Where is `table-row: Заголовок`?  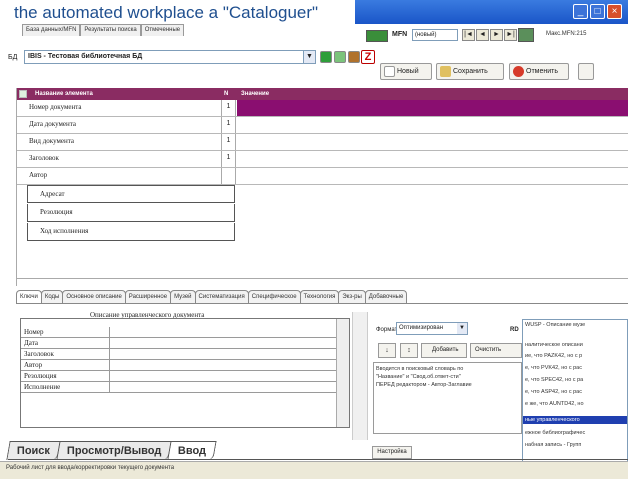
table-row: Заголовок is located at coordinates (179, 354).